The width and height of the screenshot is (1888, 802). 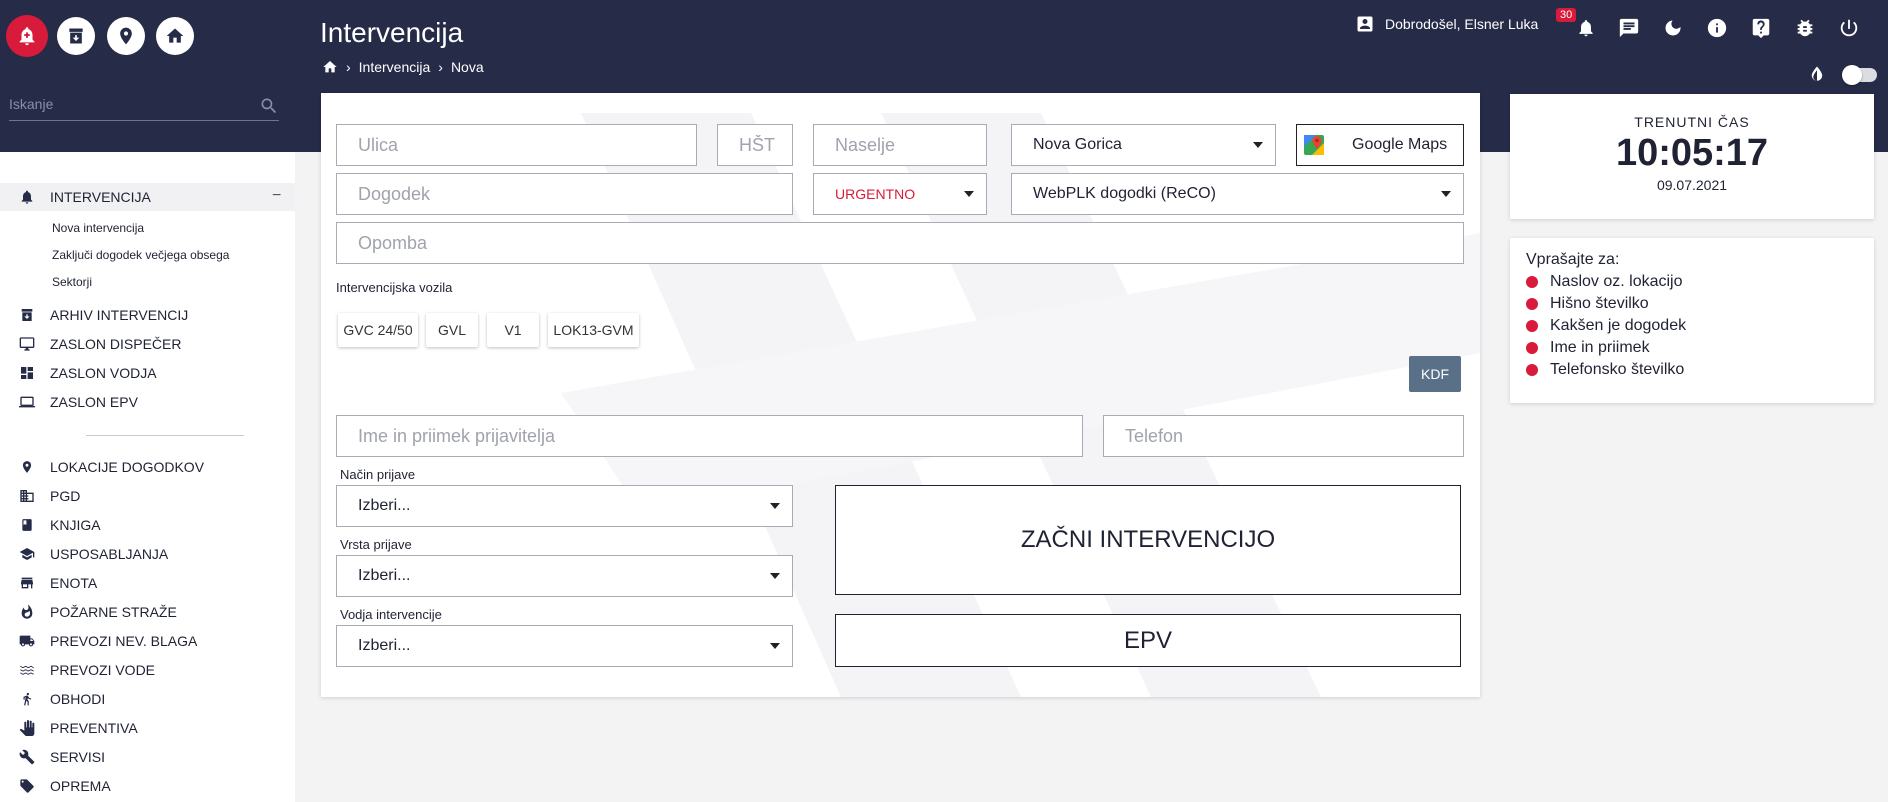 I want to click on location-button, so click(x=126, y=36).